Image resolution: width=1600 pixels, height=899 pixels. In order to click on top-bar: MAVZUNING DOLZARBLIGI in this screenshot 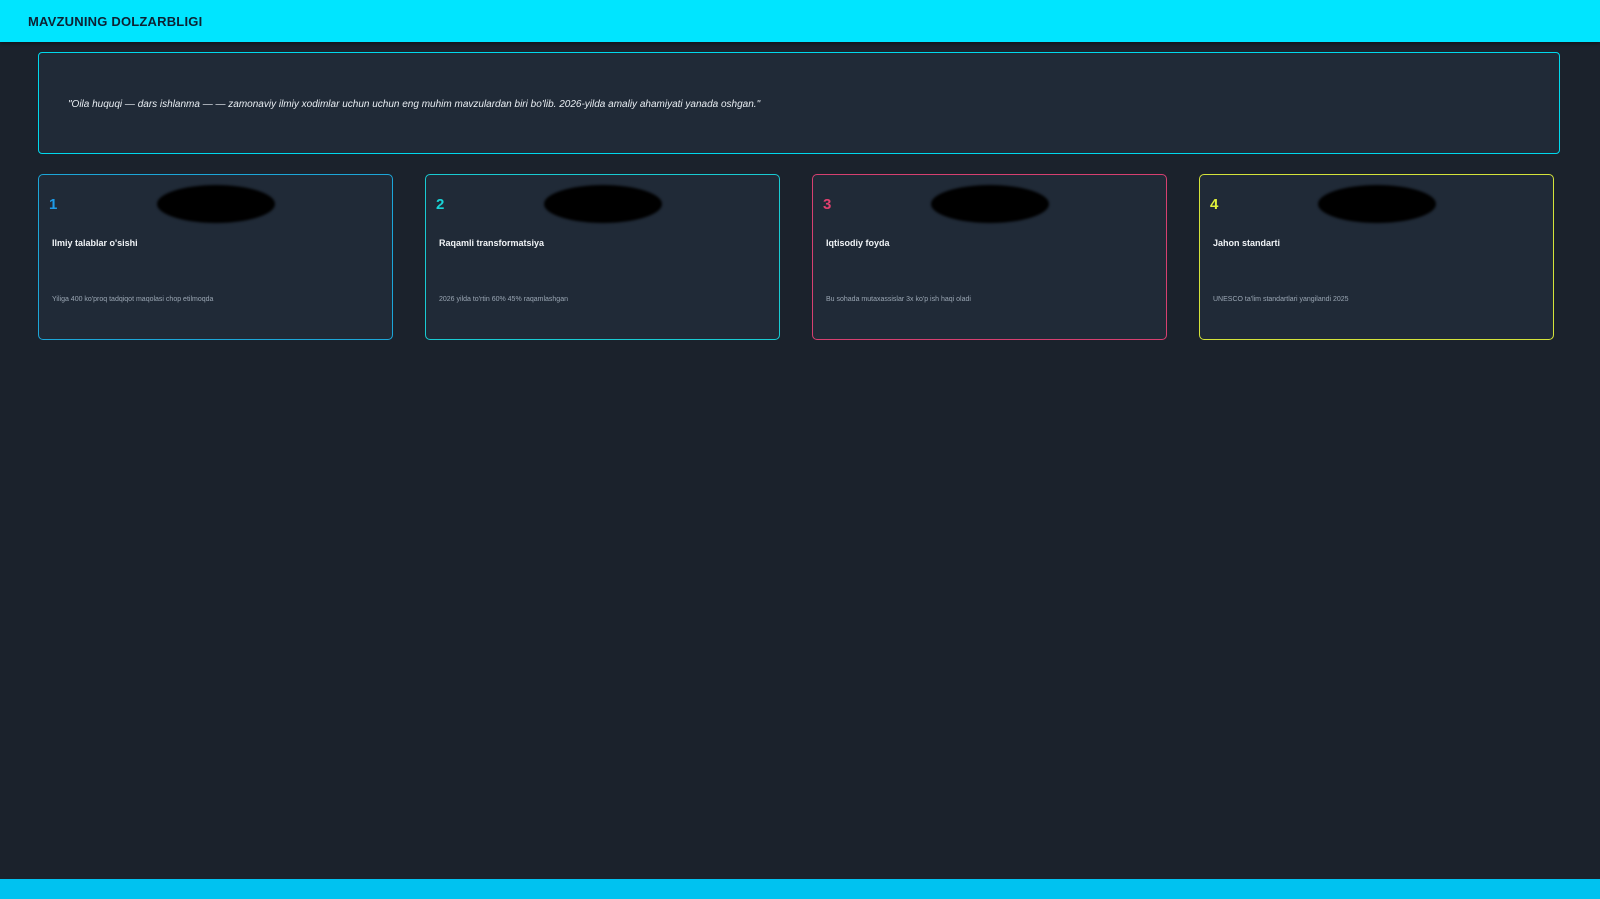, I will do `click(800, 21)`.